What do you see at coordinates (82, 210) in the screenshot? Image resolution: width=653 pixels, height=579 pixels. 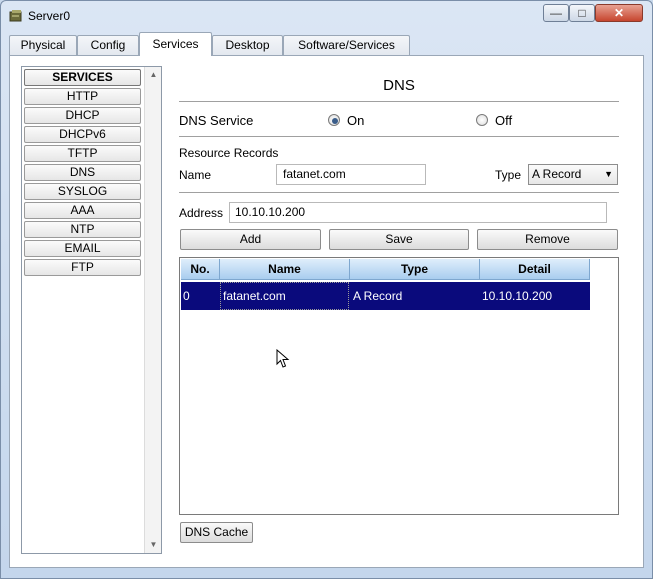 I see `sidebar-item-aaa: AAA` at bounding box center [82, 210].